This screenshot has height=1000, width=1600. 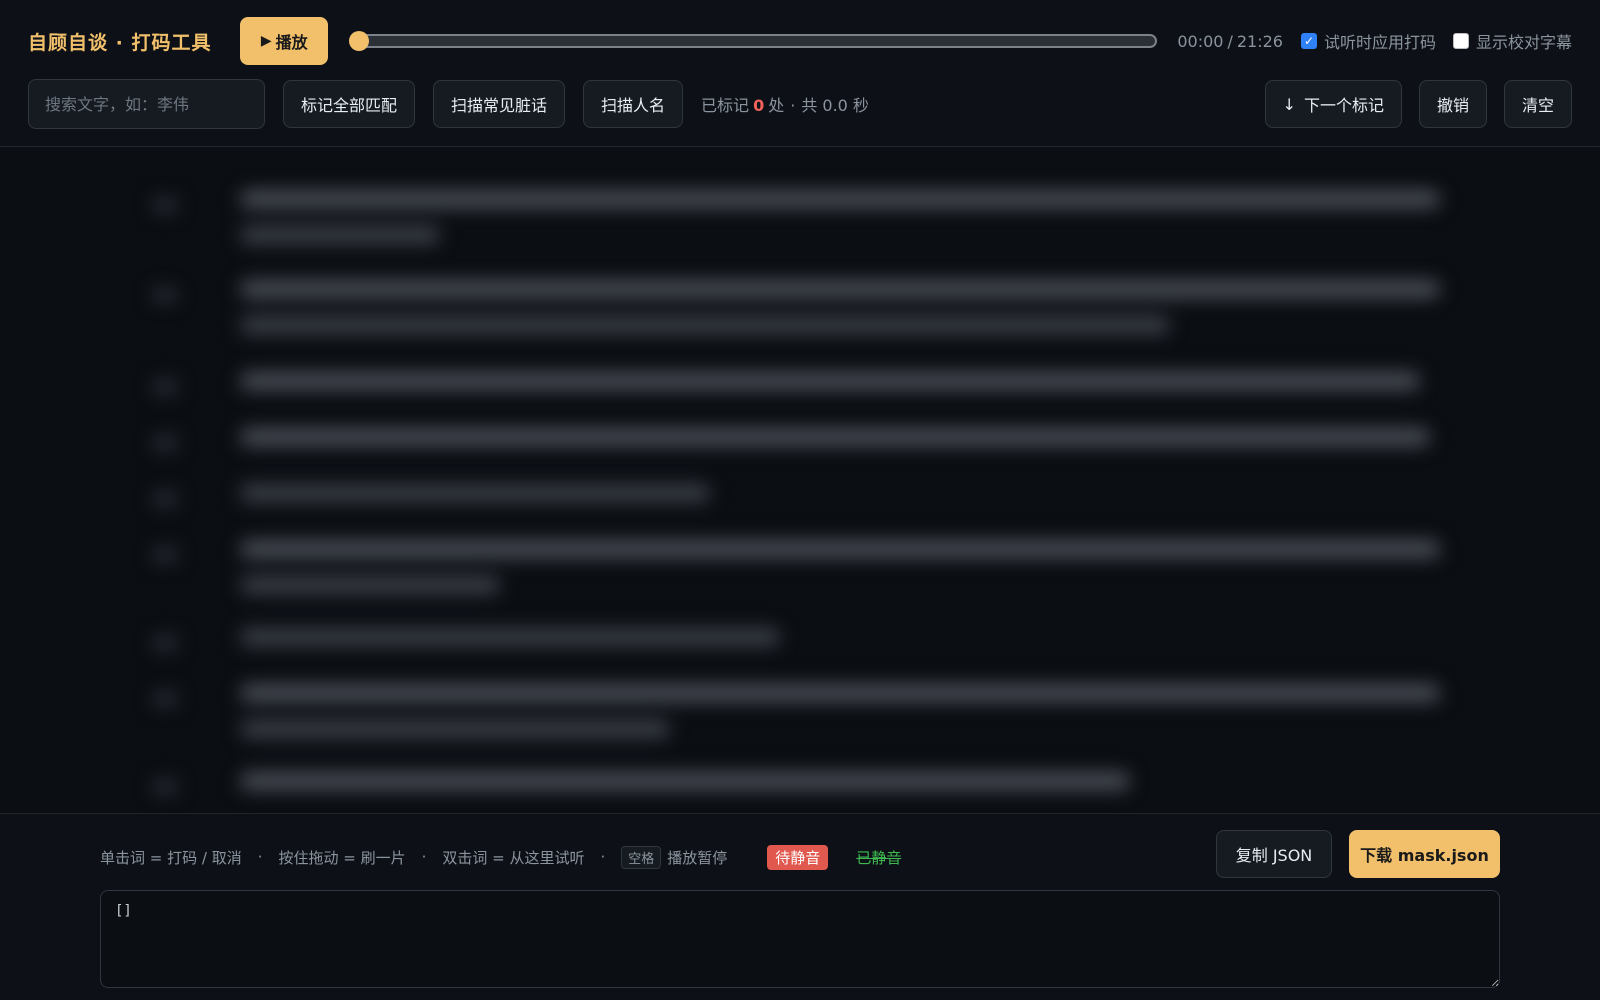 I want to click on time-current: 00:00, so click(x=1200, y=41).